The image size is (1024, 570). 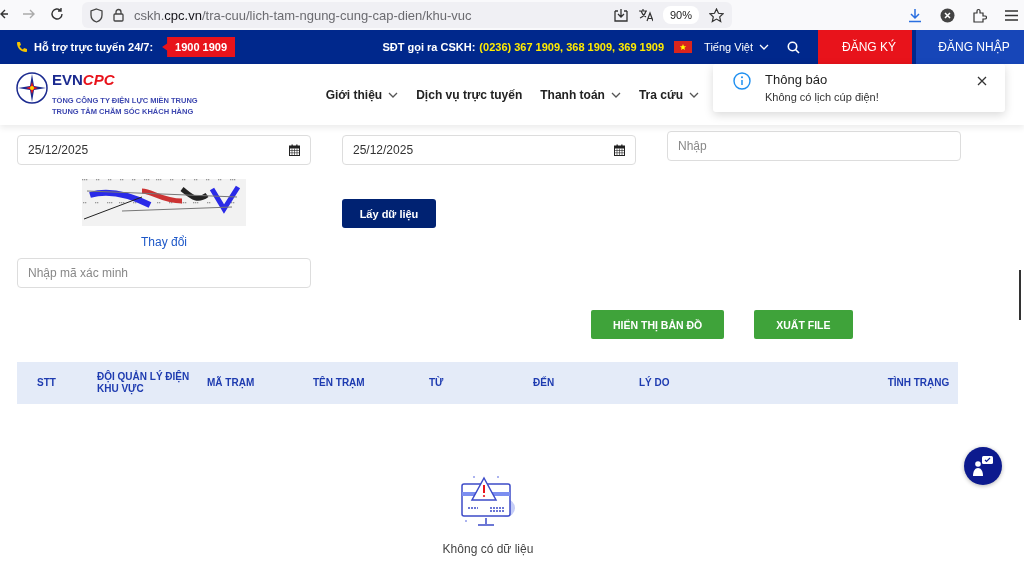 What do you see at coordinates (469, 94) in the screenshot?
I see `nav-item: Dịch vụ trực tuyến` at bounding box center [469, 94].